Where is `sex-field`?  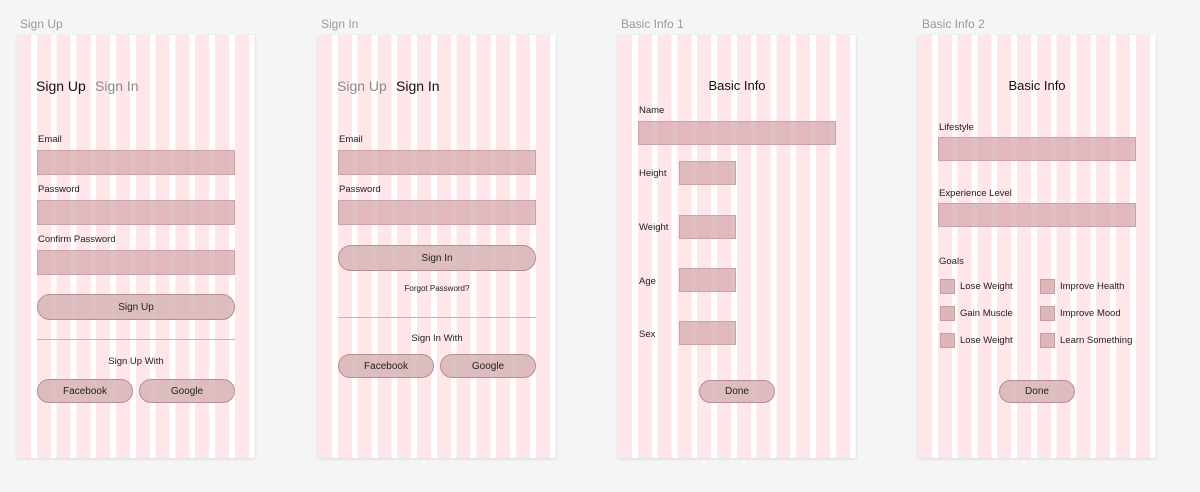
sex-field is located at coordinates (707, 333).